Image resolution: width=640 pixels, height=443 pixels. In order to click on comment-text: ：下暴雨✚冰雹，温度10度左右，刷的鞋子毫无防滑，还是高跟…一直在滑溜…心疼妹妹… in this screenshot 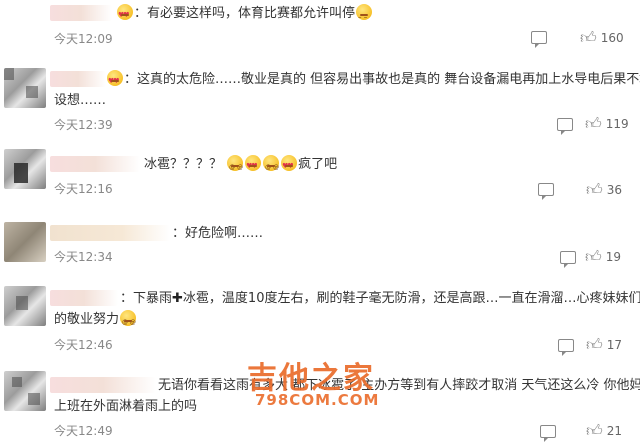, I will do `click(347, 310)`.